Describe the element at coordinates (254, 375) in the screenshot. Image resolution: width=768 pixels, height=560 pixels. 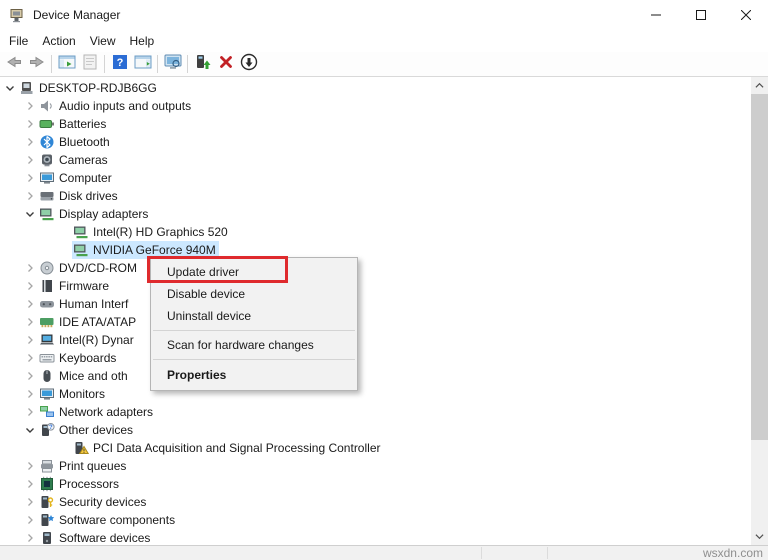
I see `context-menu-item-properties: Properties` at that location.